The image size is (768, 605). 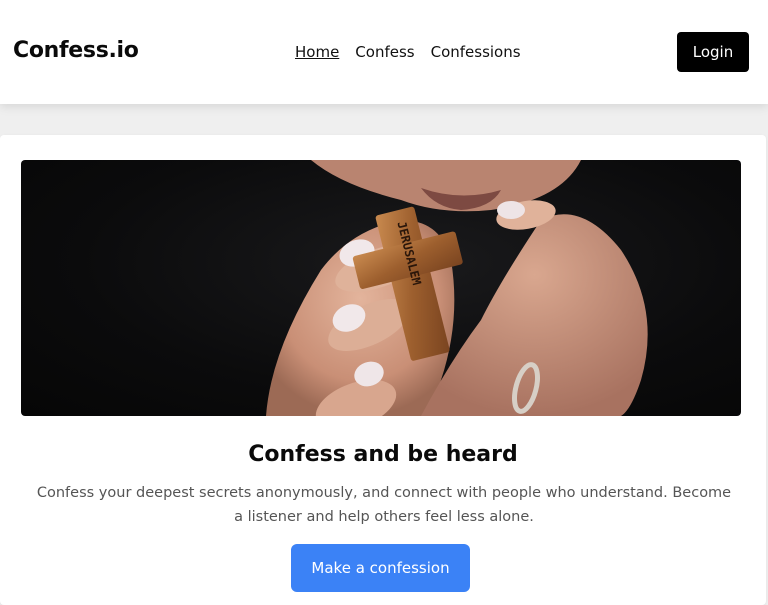 I want to click on nav-home-link: Home, so click(x=317, y=52).